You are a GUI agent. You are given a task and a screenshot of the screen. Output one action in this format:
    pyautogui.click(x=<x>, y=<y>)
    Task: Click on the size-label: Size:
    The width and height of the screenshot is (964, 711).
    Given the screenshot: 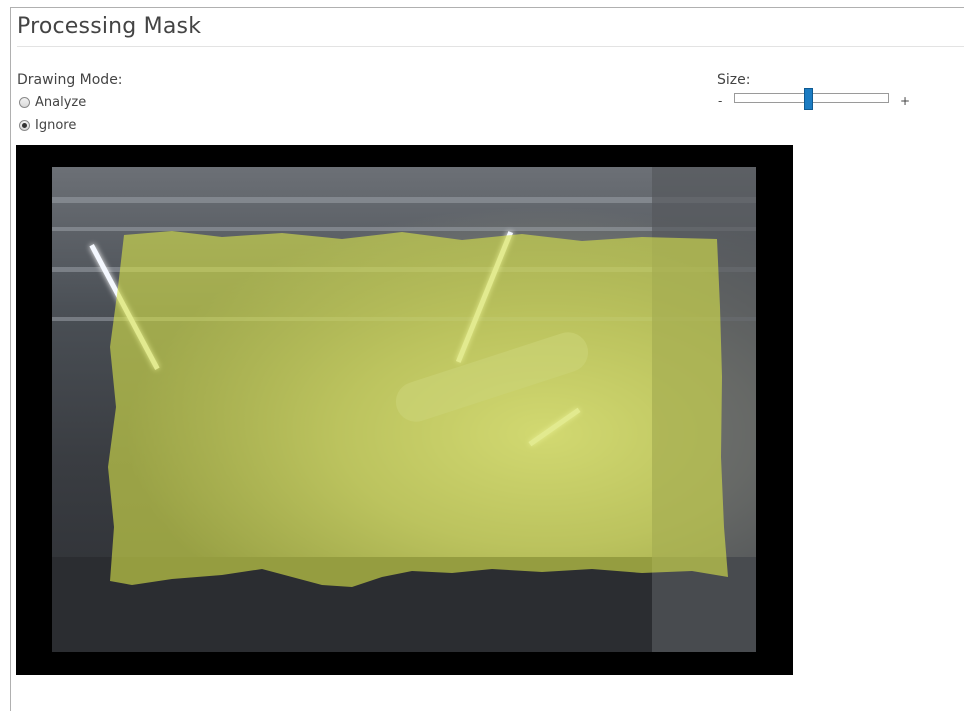 What is the action you would take?
    pyautogui.click(x=734, y=80)
    